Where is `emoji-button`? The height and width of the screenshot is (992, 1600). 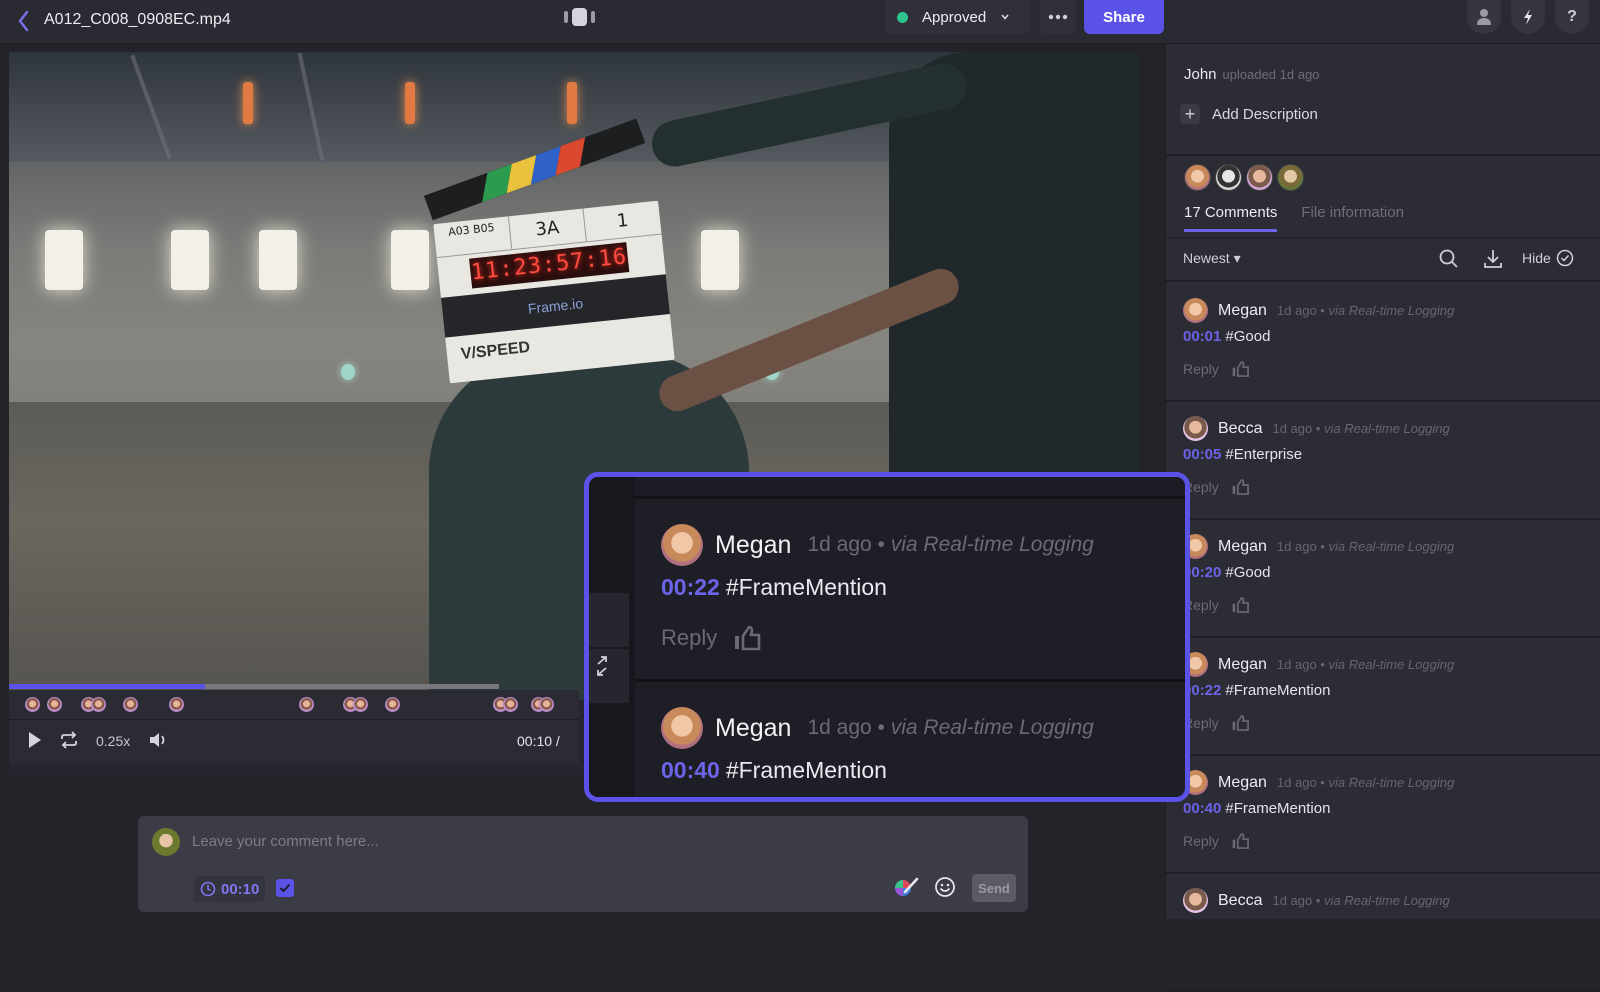
emoji-button is located at coordinates (945, 889).